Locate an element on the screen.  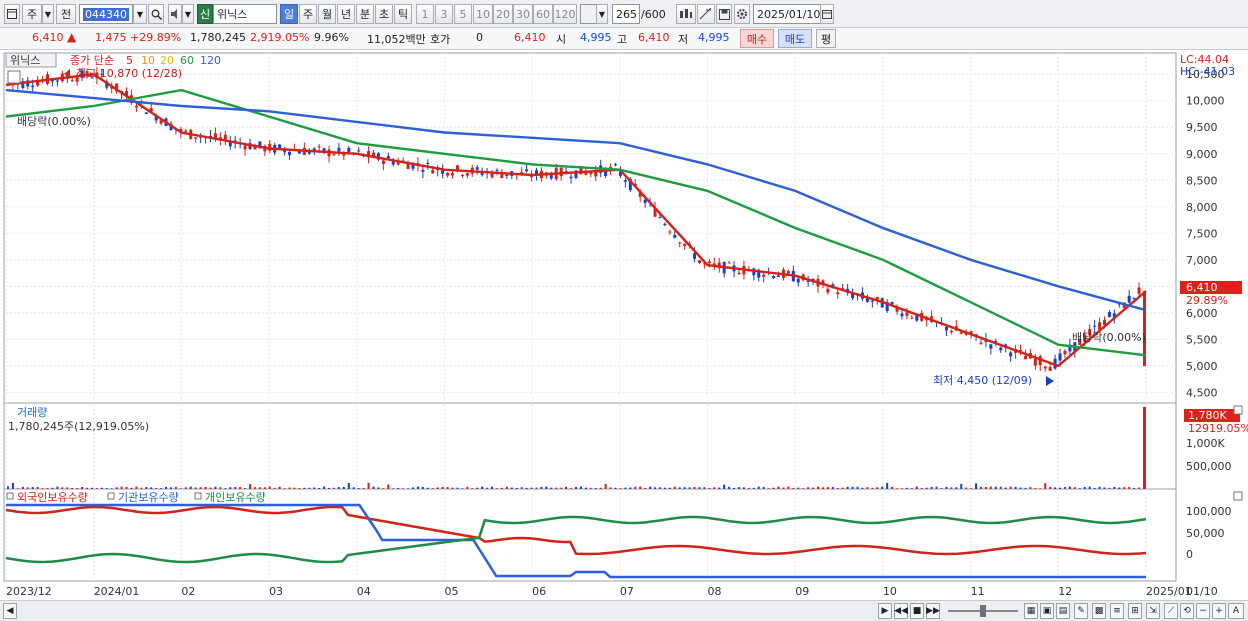
chart-scrollbar: ◀ ▶ ◀◀ ■ ▶▶ ▦ ▣ ▤ ✎ ▩ ≡ ⊞ ⇲ ⟋ ⟲ − + A is located at coordinates (624, 610).